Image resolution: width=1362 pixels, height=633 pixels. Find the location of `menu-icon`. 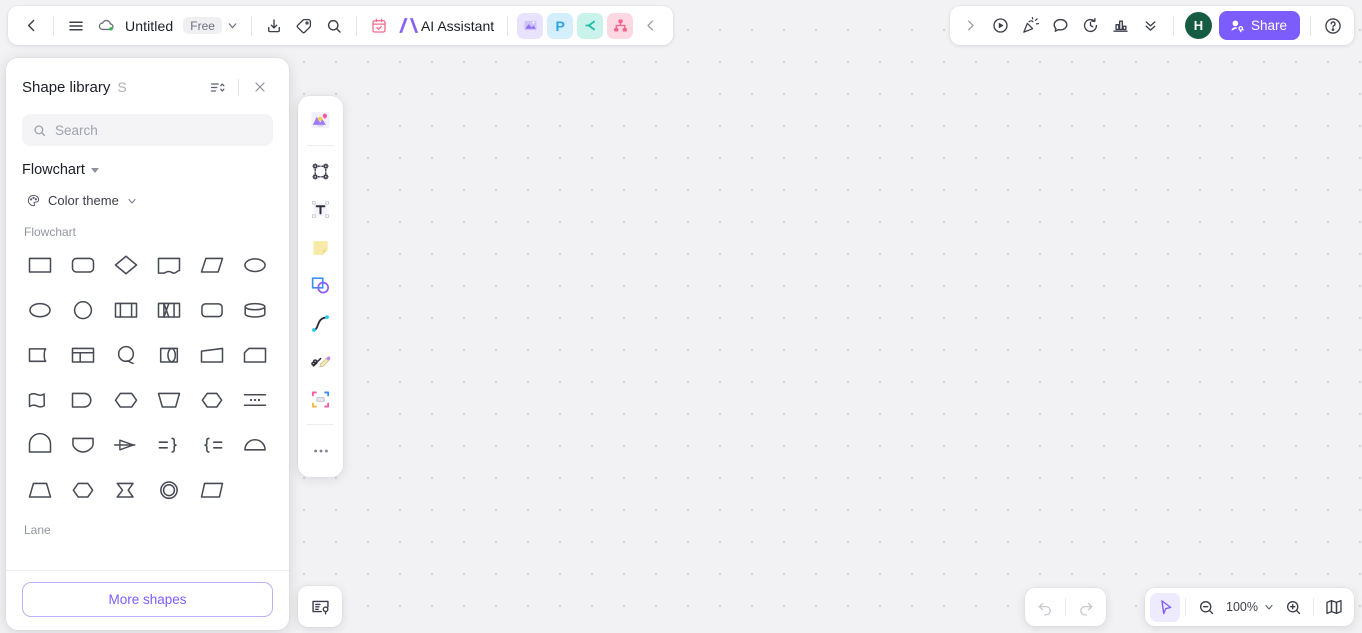

menu-icon is located at coordinates (76, 26).